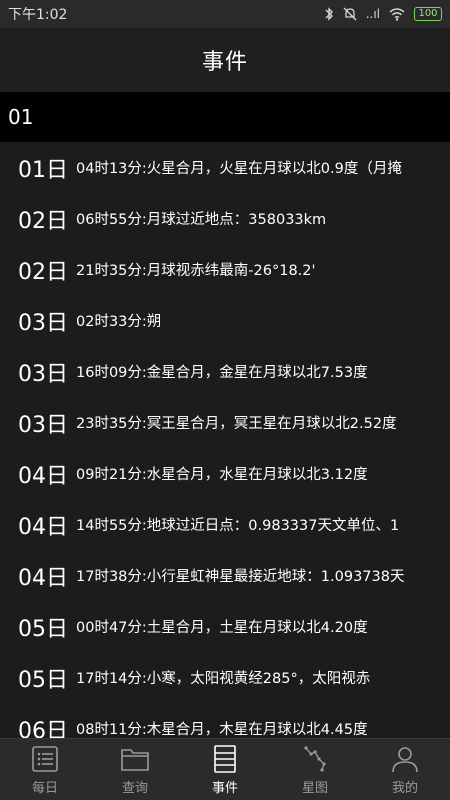 The image size is (450, 800). What do you see at coordinates (43, 170) in the screenshot?
I see `event-day: 01日` at bounding box center [43, 170].